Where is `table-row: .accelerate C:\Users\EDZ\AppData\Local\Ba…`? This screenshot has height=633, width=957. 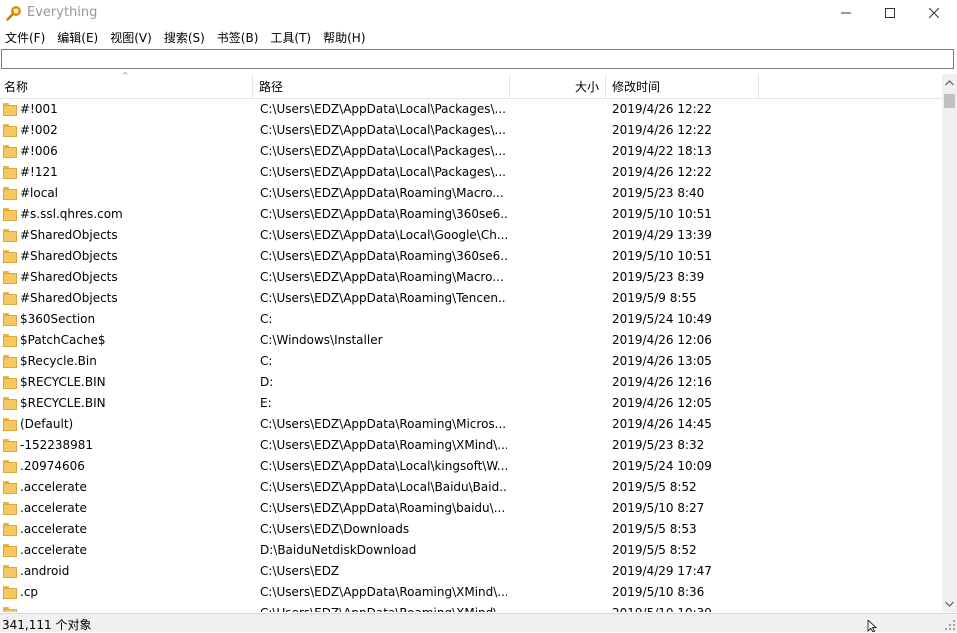
table-row: .accelerate C:\Users\EDZ\AppData\Local\Ba… is located at coordinates (471, 487).